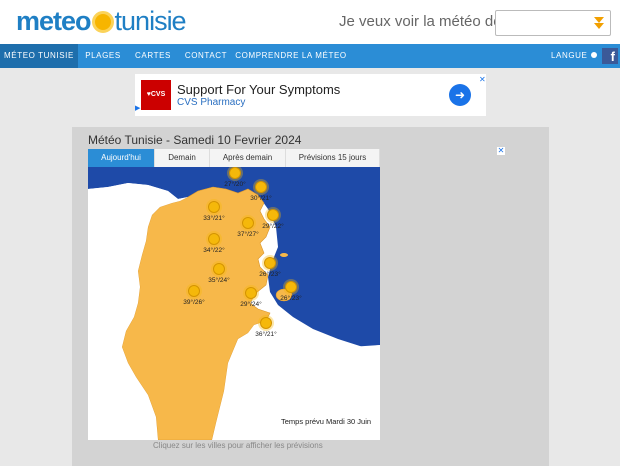  What do you see at coordinates (460, 95) in the screenshot?
I see `directions-icon: ➜` at bounding box center [460, 95].